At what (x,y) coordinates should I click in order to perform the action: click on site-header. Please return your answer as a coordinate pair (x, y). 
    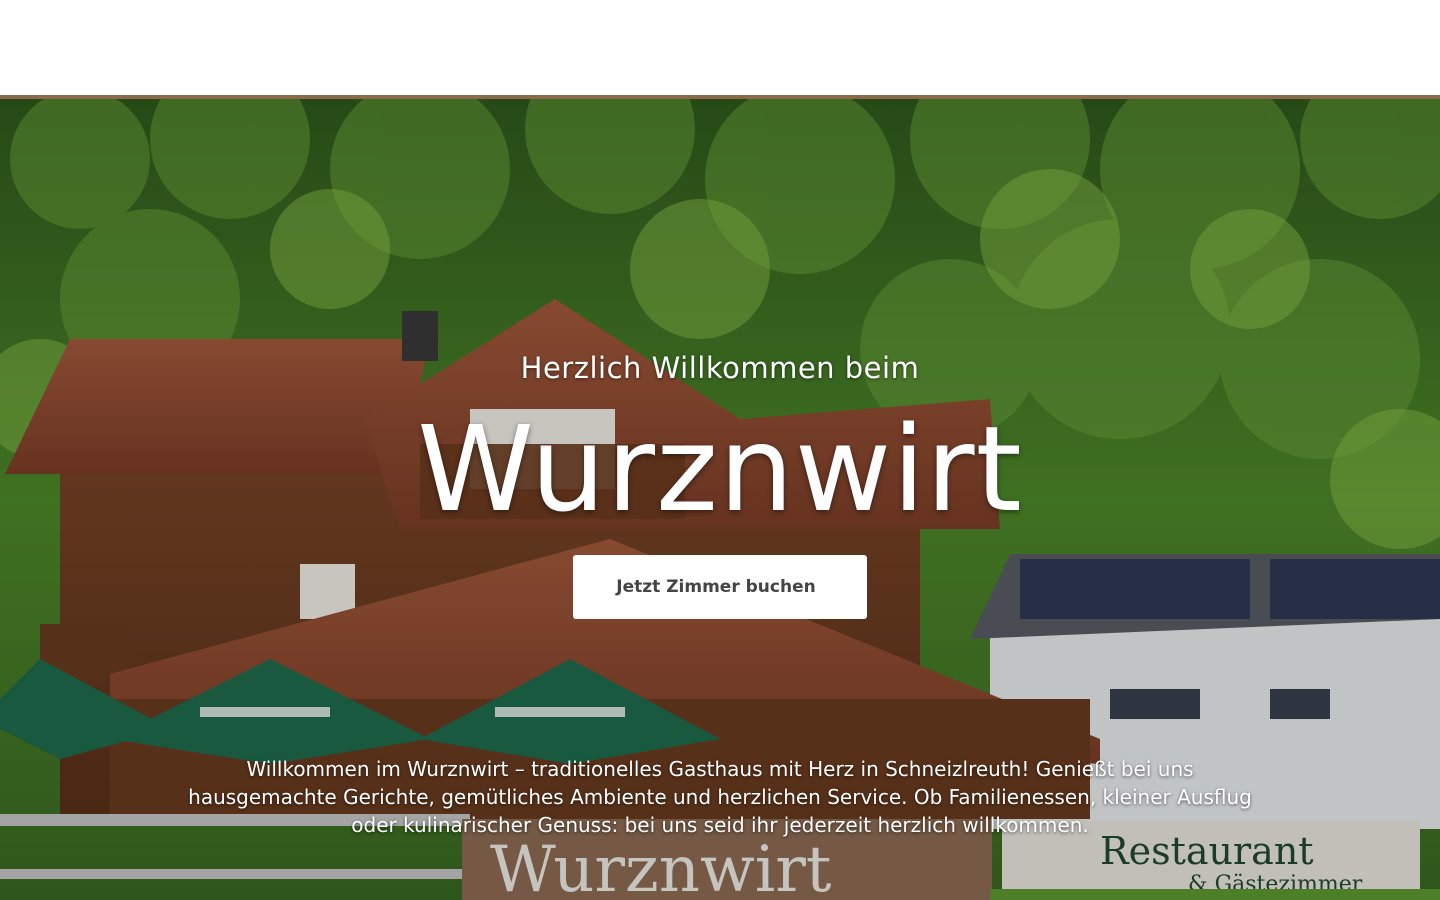
    Looking at the image, I should click on (720, 47).